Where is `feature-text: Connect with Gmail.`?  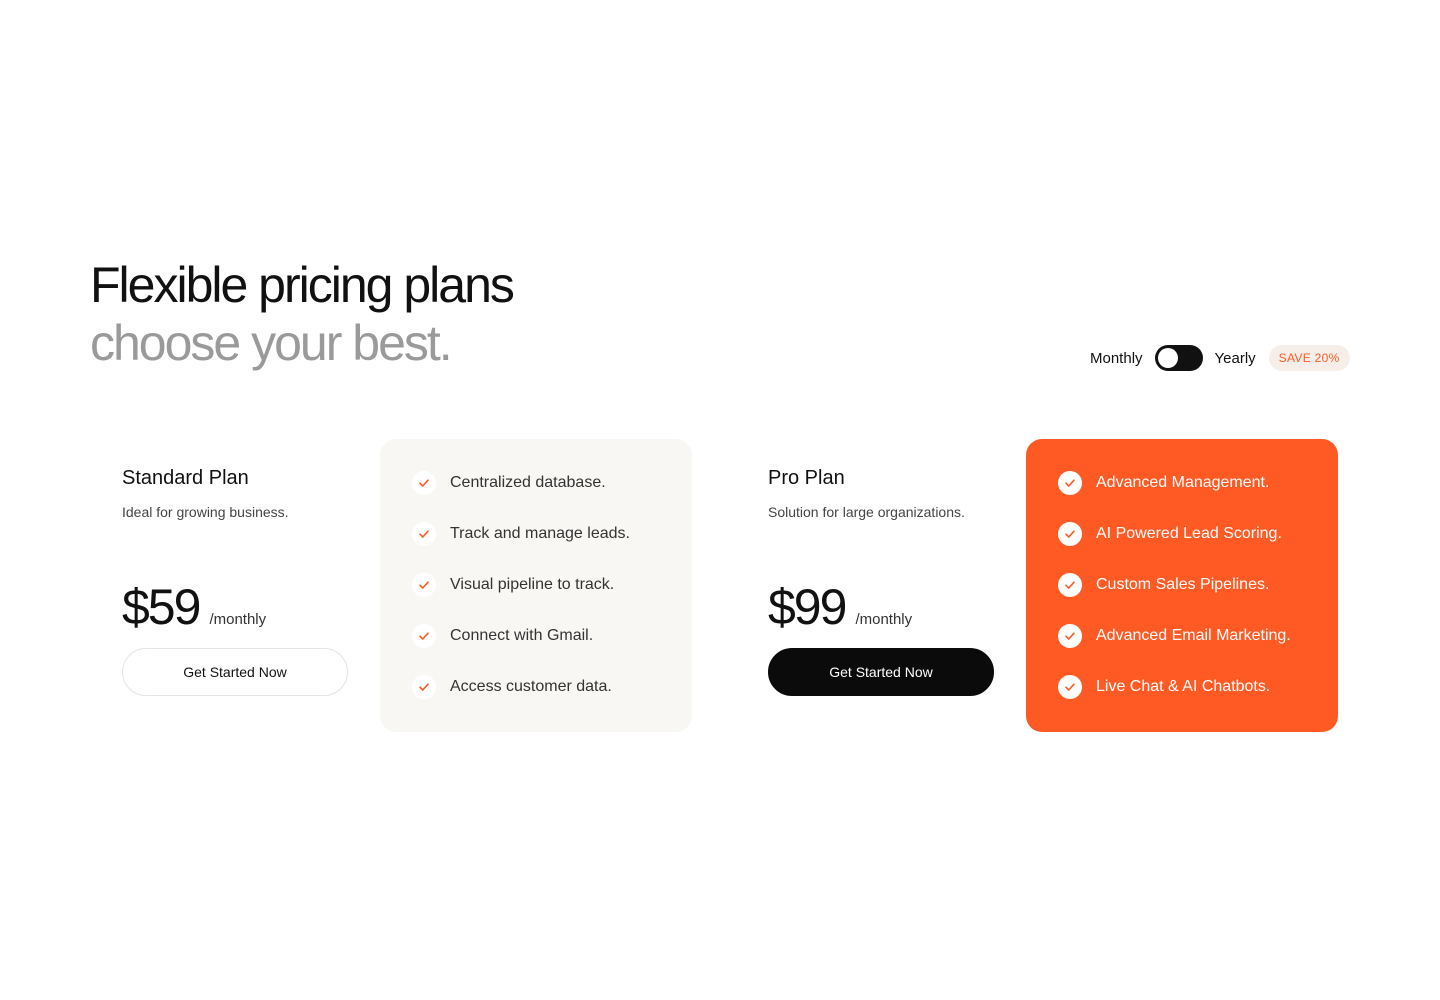
feature-text: Connect with Gmail. is located at coordinates (522, 635).